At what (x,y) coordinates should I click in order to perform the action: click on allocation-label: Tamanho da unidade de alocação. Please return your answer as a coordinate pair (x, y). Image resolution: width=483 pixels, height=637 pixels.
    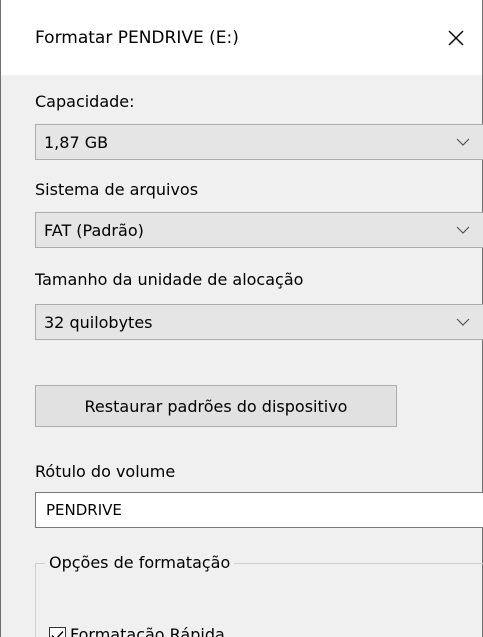
    Looking at the image, I should click on (169, 279).